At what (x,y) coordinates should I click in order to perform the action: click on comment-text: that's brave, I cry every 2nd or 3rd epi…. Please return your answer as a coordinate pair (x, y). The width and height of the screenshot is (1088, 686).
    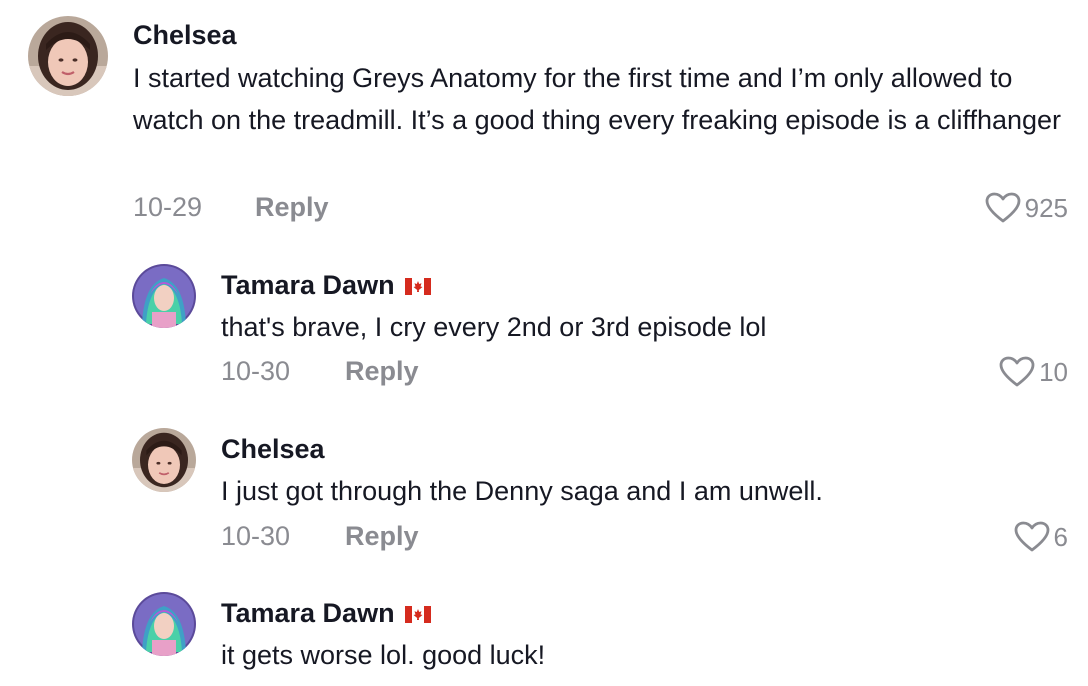
    Looking at the image, I should click on (494, 327).